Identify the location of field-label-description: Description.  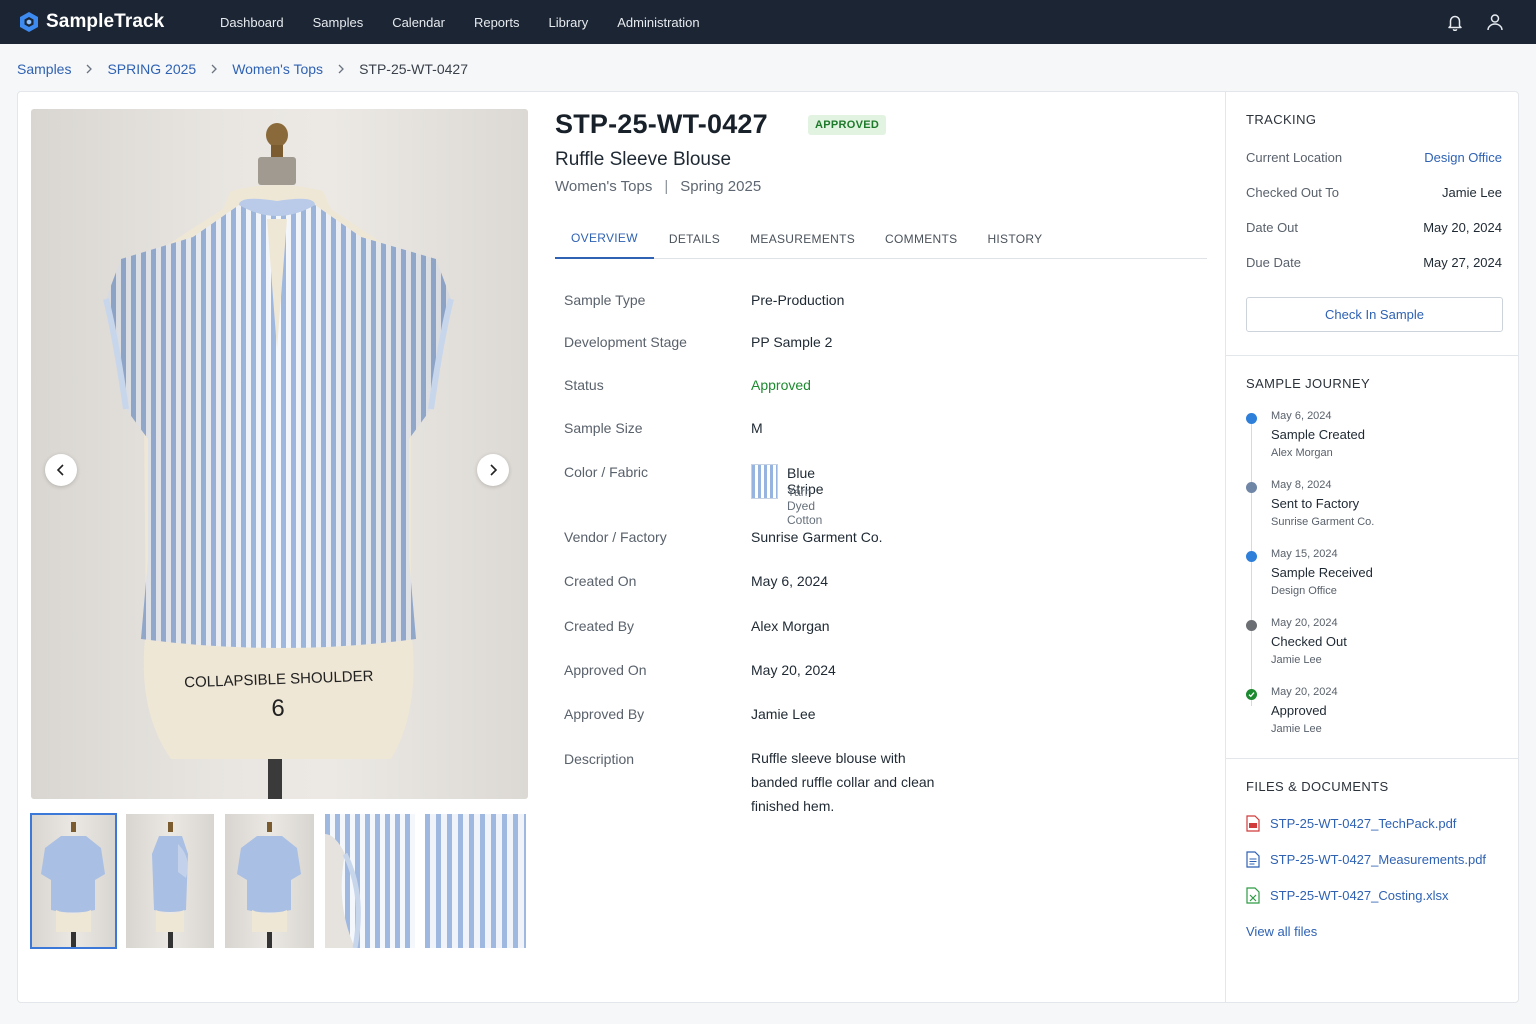
(599, 759).